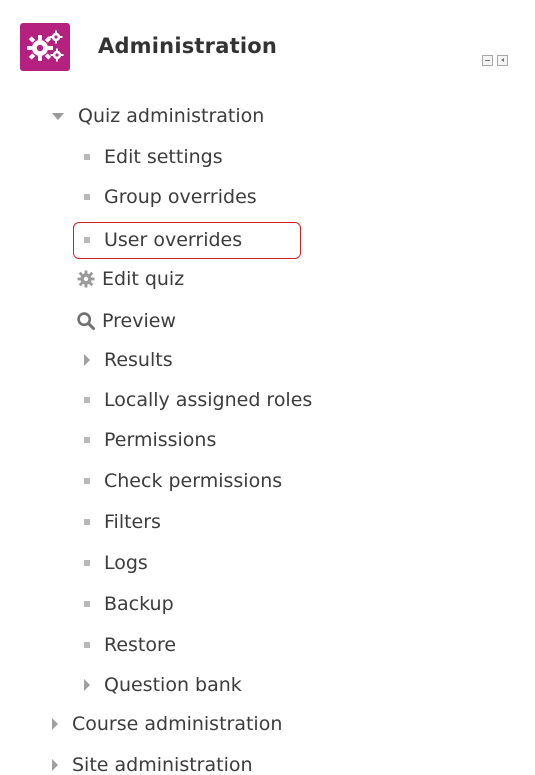 The width and height of the screenshot is (535, 775). What do you see at coordinates (152, 762) in the screenshot?
I see `tree-item-site-administration: Site administration` at bounding box center [152, 762].